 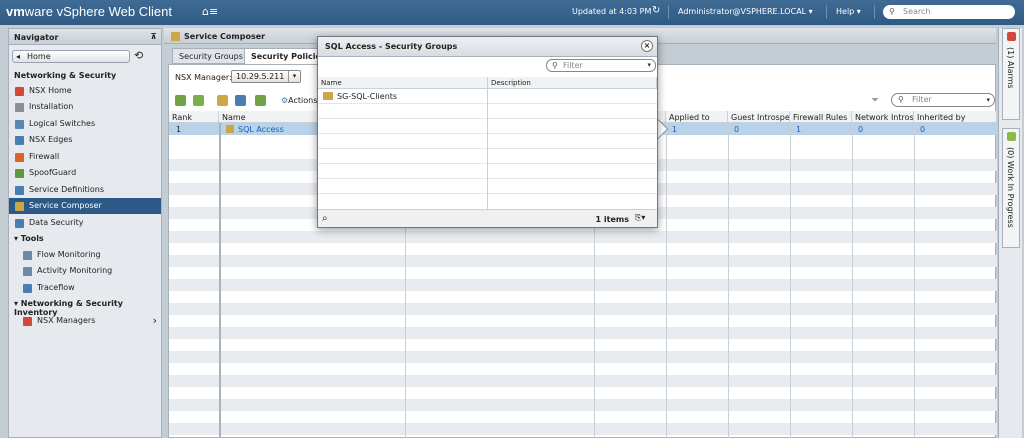 What do you see at coordinates (572, 83) in the screenshot?
I see `column-header-description: Description` at bounding box center [572, 83].